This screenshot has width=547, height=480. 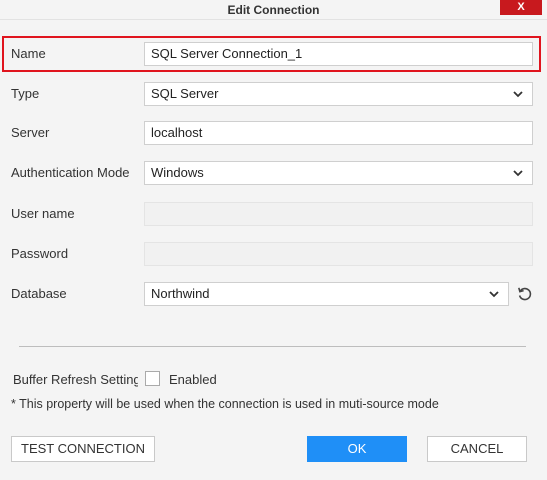 I want to click on password-label: Password, so click(x=40, y=253).